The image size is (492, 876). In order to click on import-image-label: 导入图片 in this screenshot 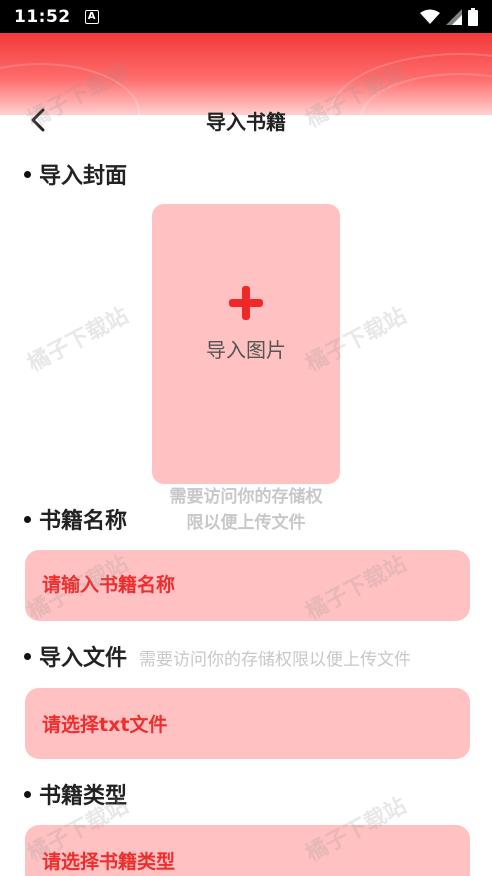, I will do `click(246, 349)`.